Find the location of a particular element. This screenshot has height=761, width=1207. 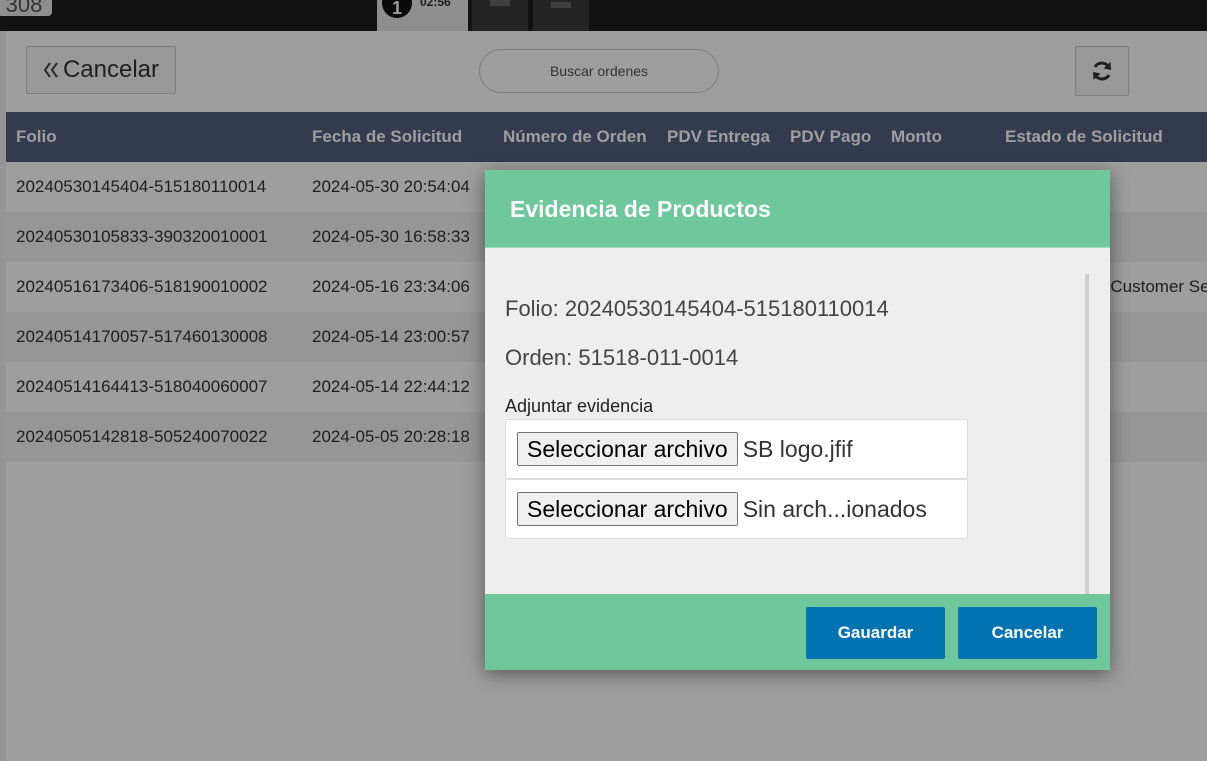

attach-evidence-label: Adjuntar evidencia is located at coordinates (579, 406).